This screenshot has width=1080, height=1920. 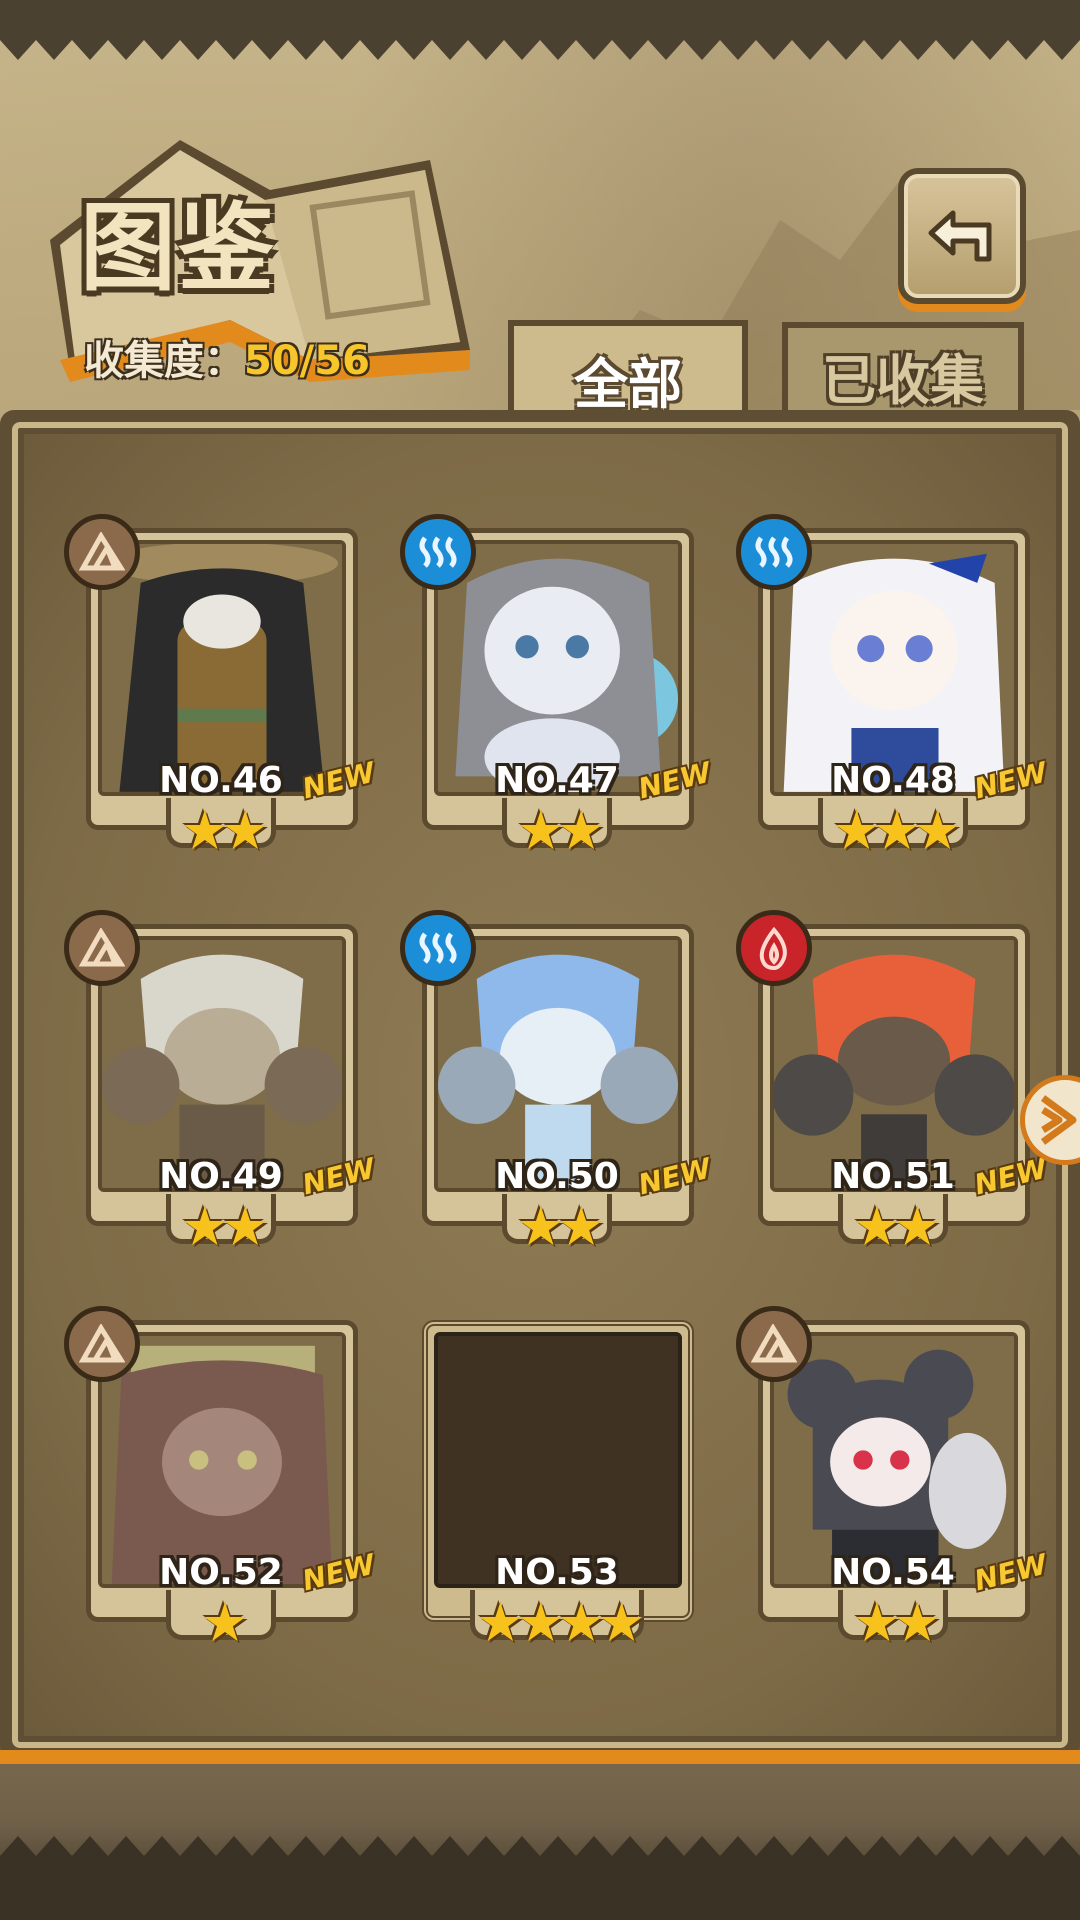 I want to click on card-no50: NO.50 NEW ★★, so click(x=557, y=1082).